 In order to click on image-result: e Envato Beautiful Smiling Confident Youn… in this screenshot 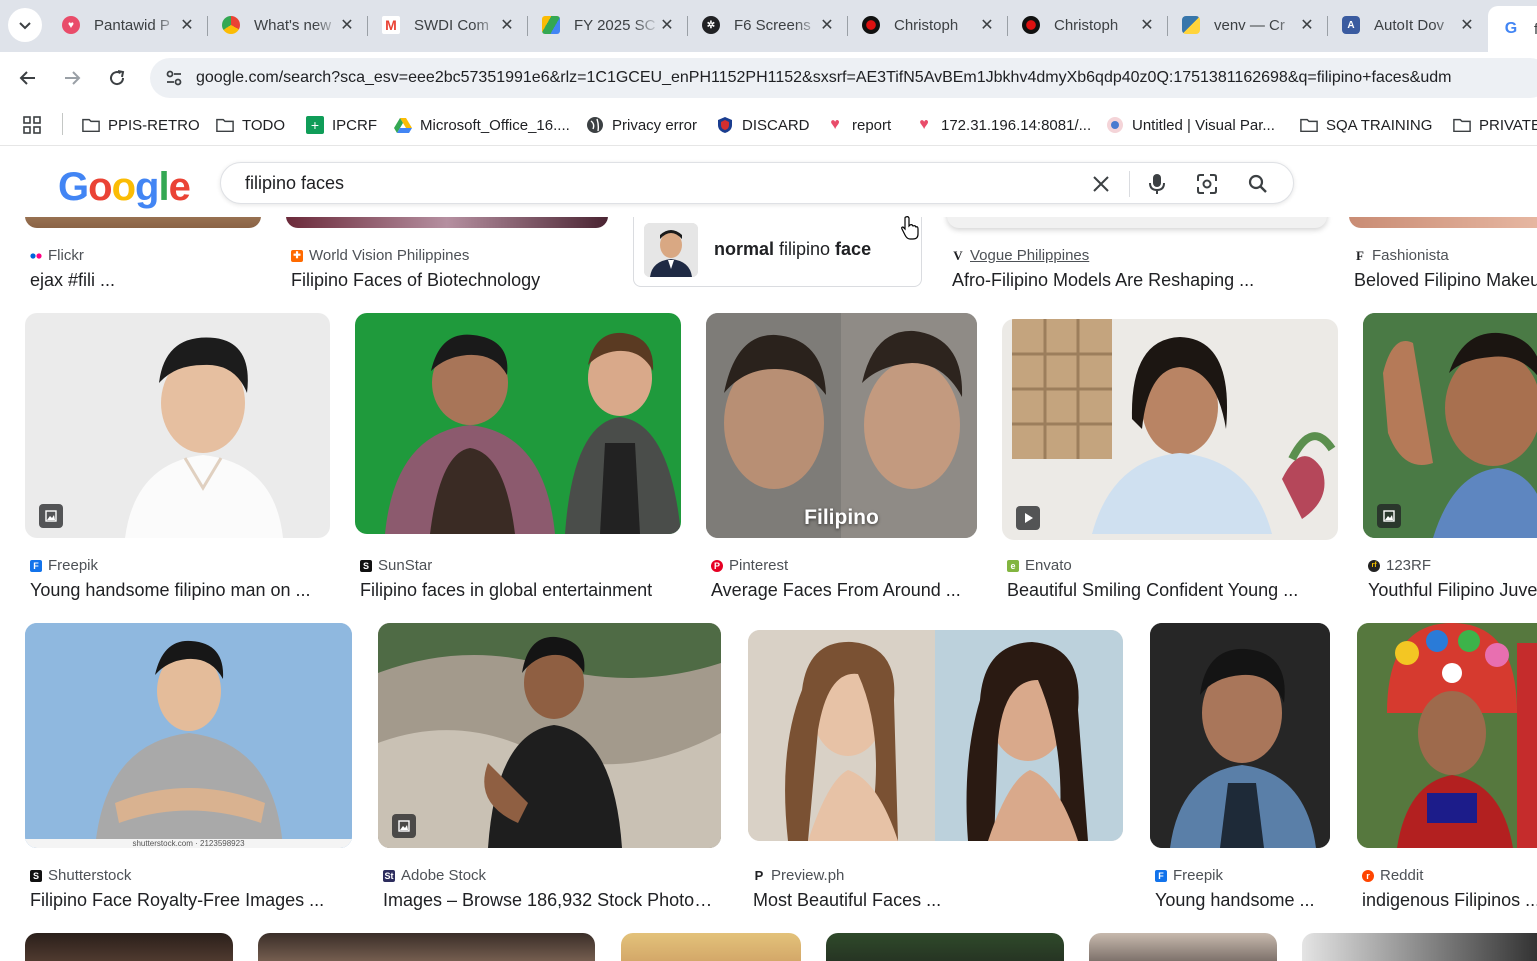, I will do `click(1170, 458)`.